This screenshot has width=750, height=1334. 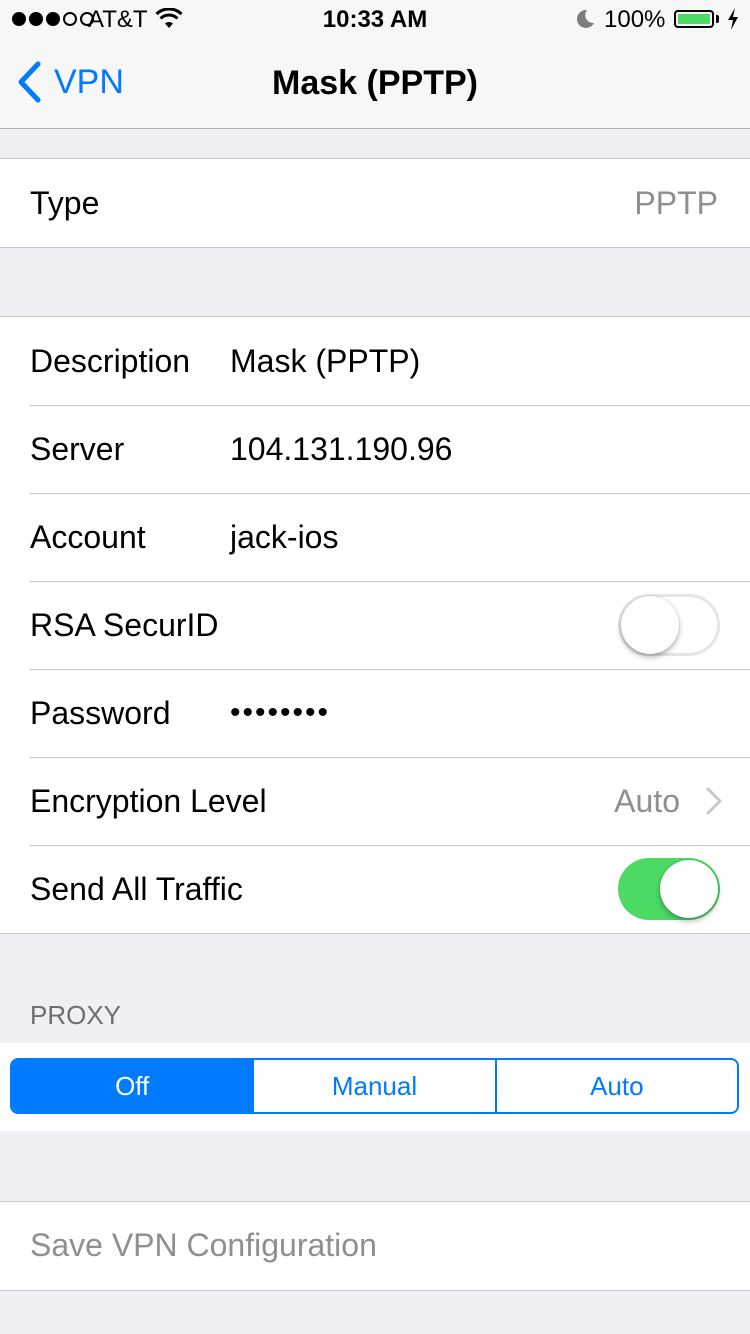 I want to click on type-group: Type PPTP, so click(x=375, y=203).